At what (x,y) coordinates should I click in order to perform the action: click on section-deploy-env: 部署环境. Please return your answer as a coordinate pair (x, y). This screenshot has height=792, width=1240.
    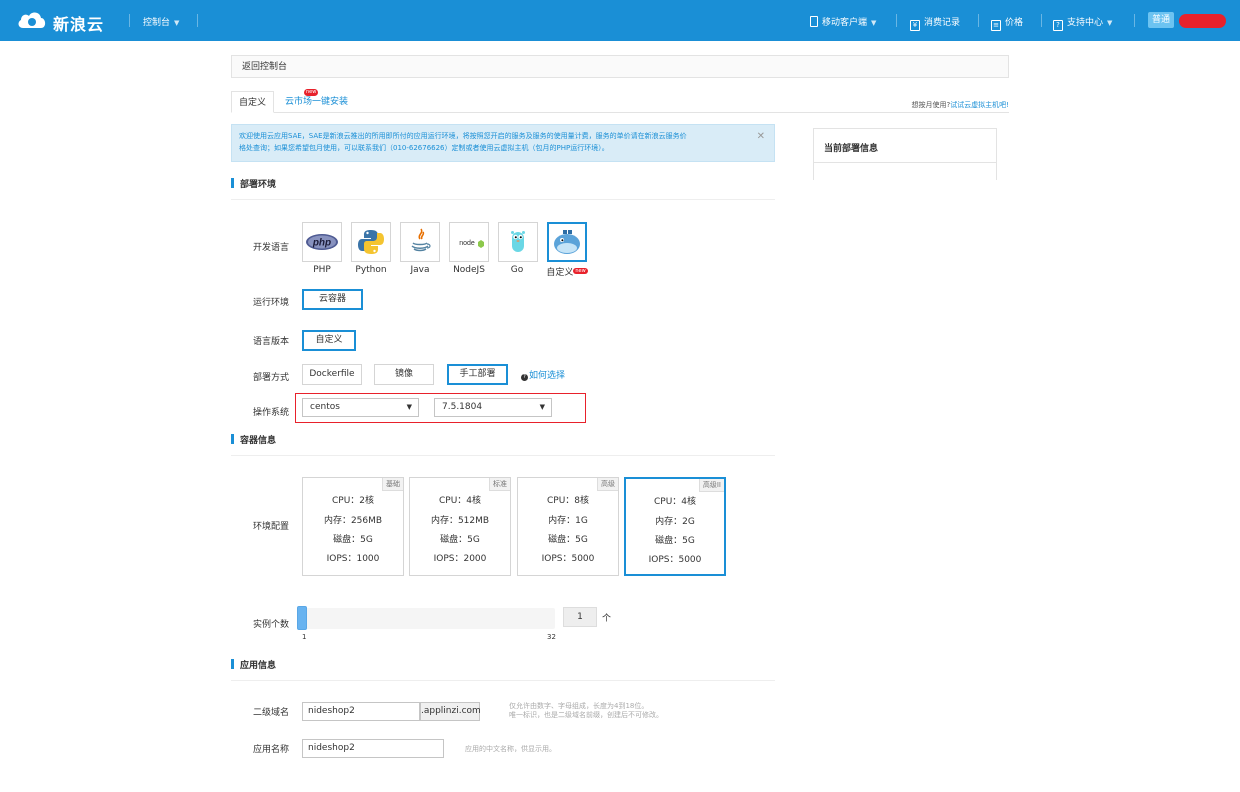
    Looking at the image, I should click on (503, 188).